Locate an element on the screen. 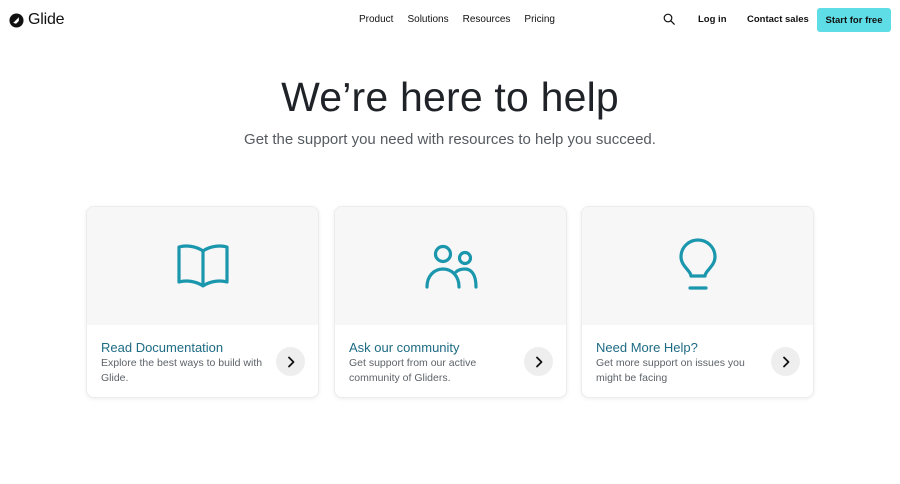  nav-links: Product Solutions Resources Pricing is located at coordinates (464, 19).